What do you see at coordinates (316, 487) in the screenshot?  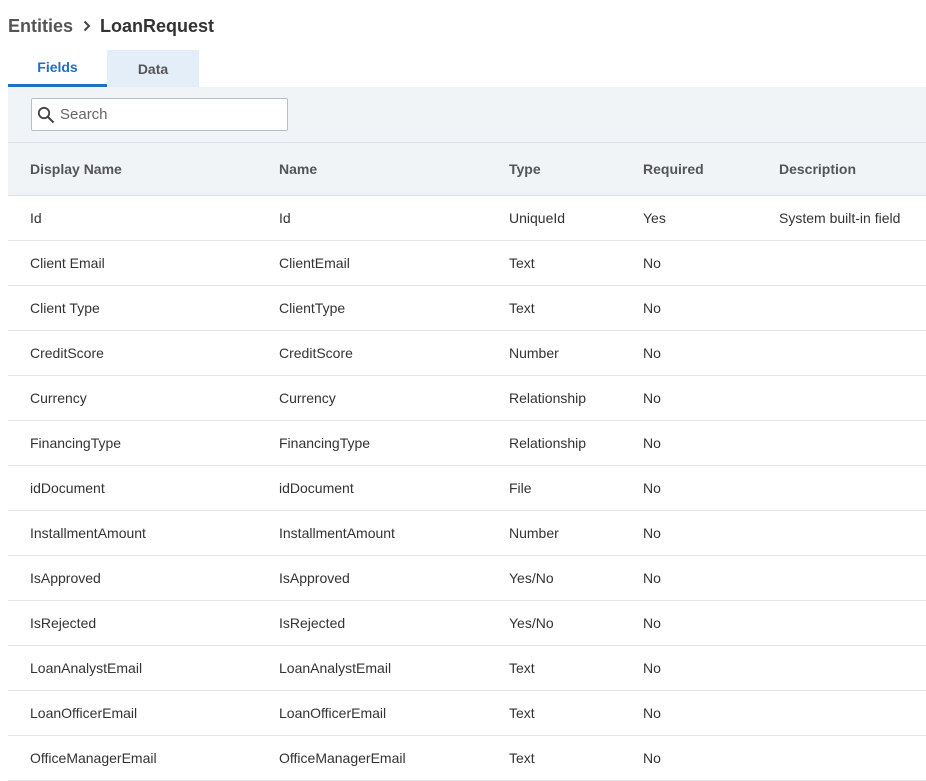 I see `cell-name: idDocument` at bounding box center [316, 487].